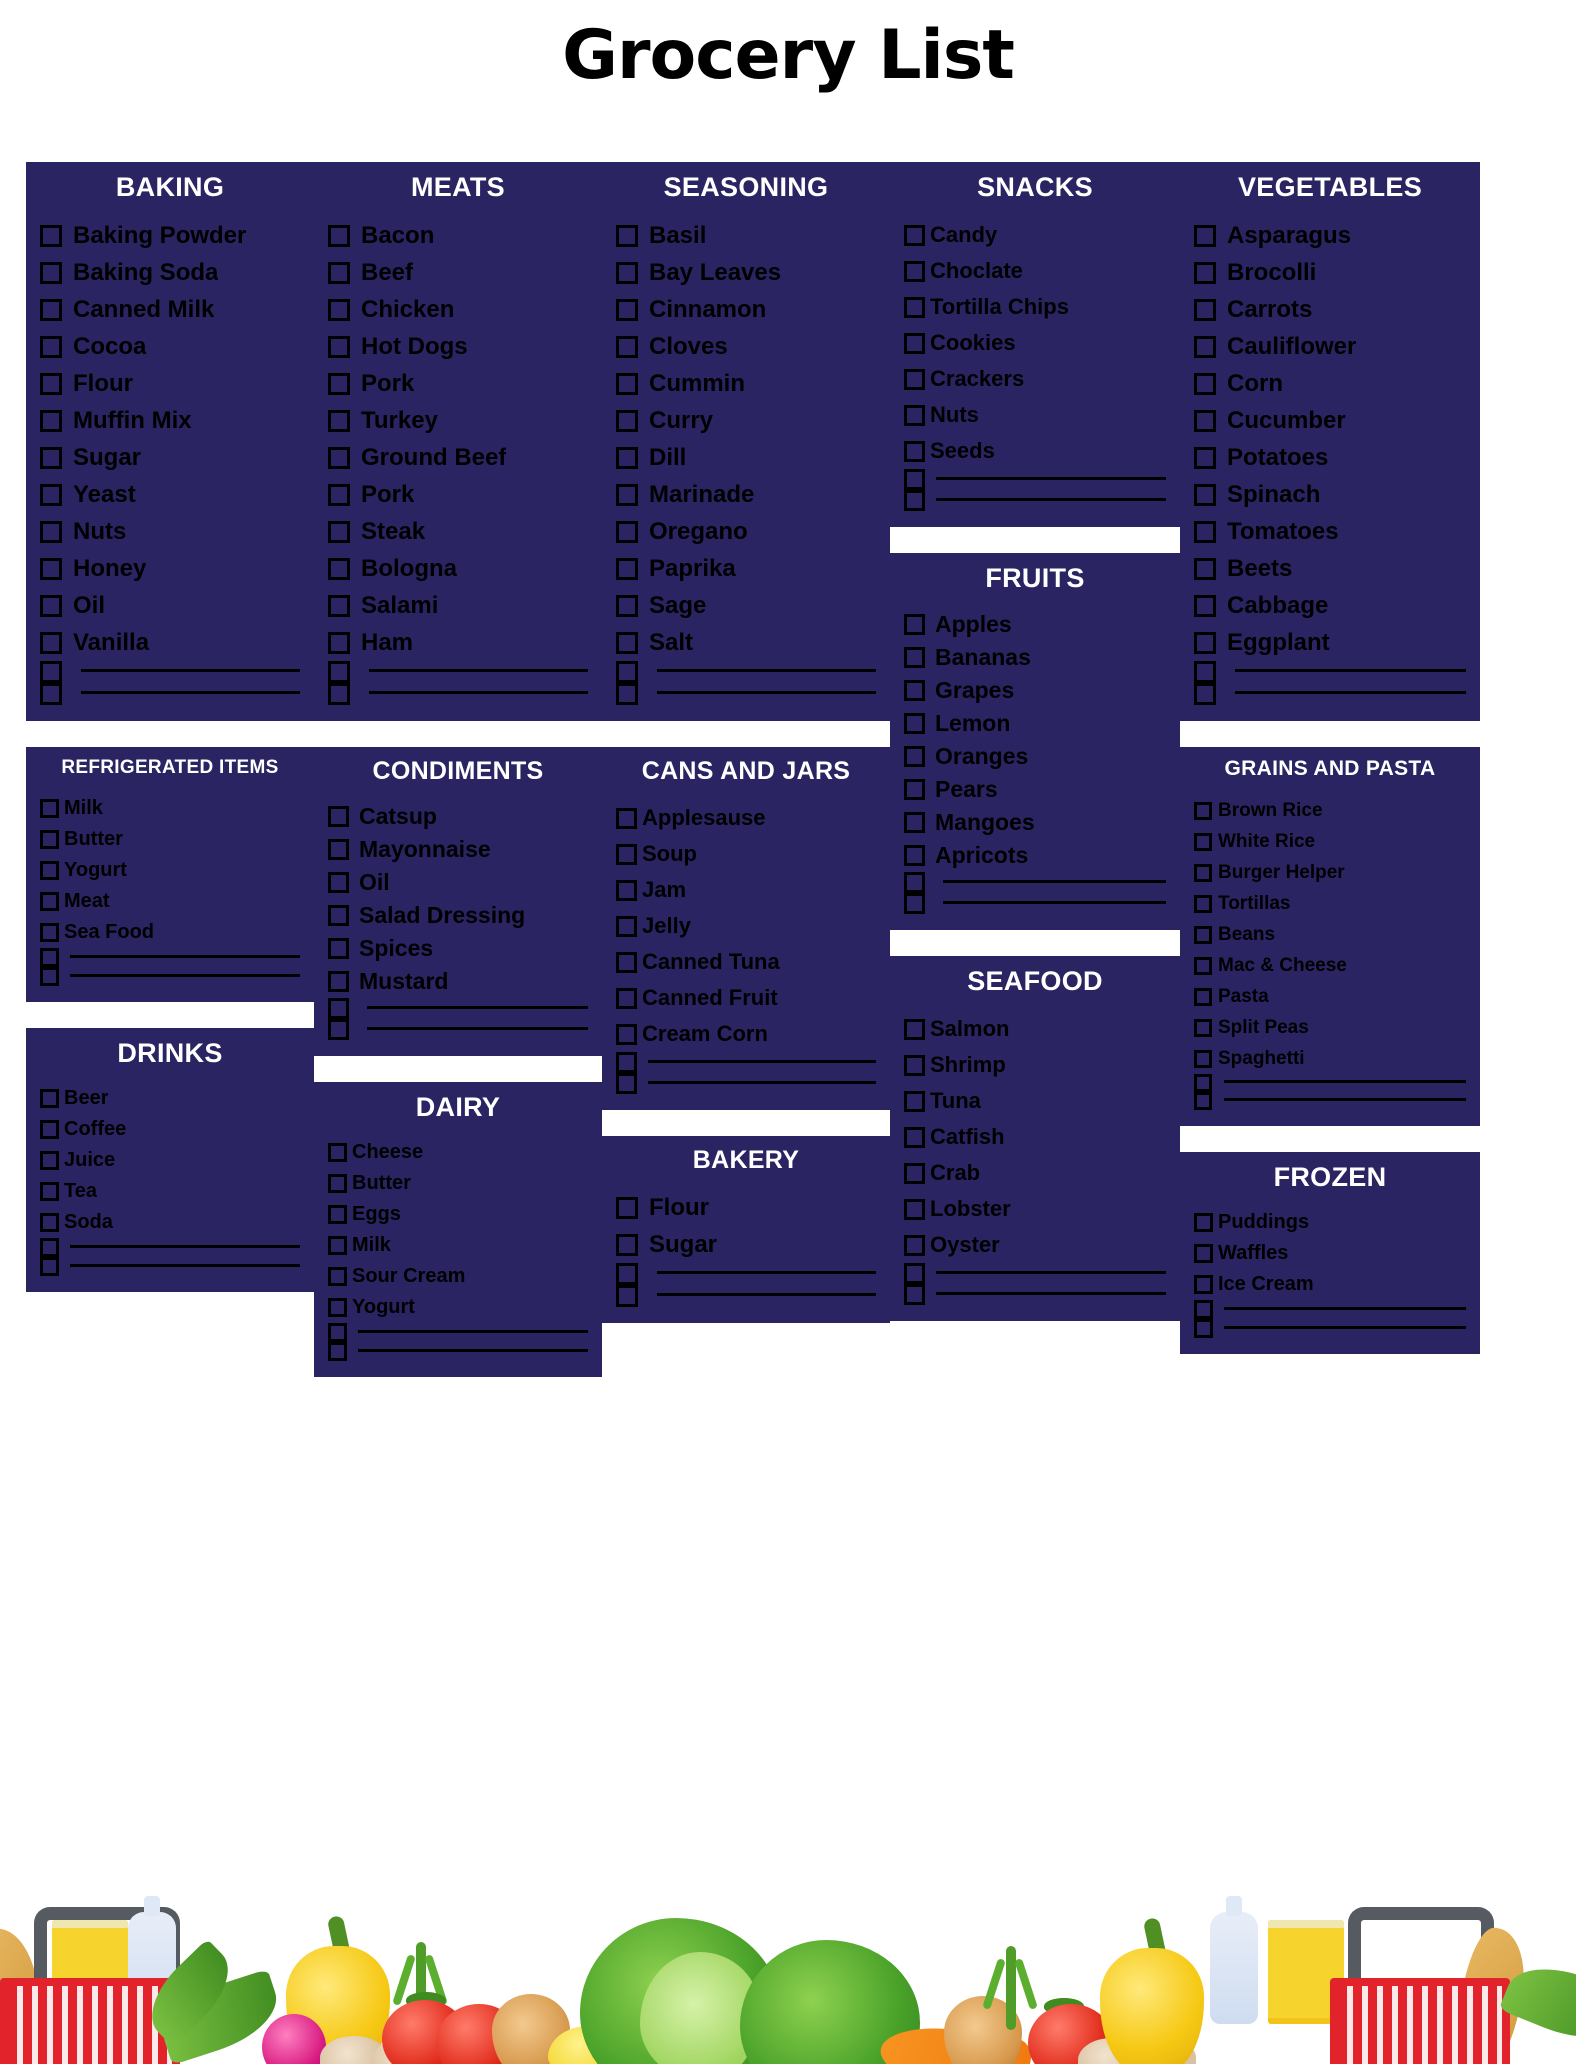 The image size is (1576, 2064). Describe the element at coordinates (51, 420) in the screenshot. I see `checkbox-muffin-mix` at that location.